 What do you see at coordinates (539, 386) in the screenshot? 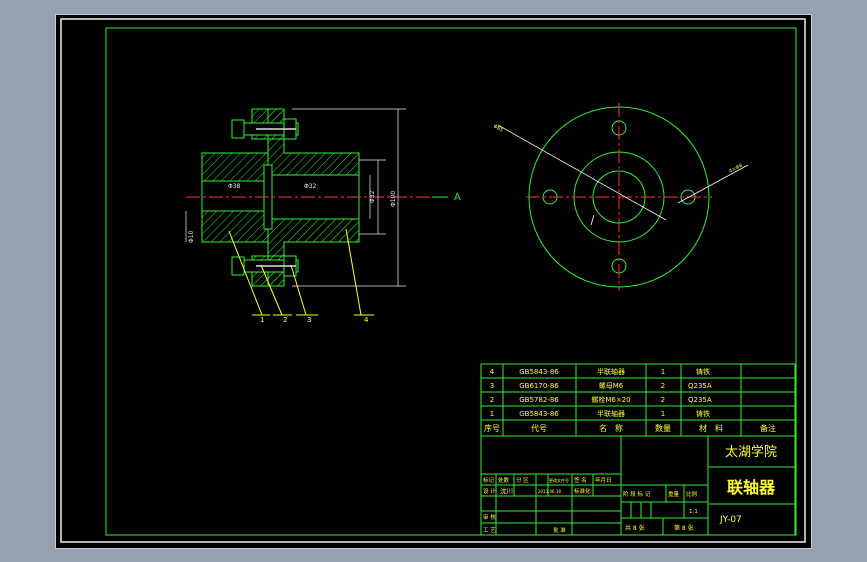
I see `parts-row-3-code: GB6170-86` at bounding box center [539, 386].